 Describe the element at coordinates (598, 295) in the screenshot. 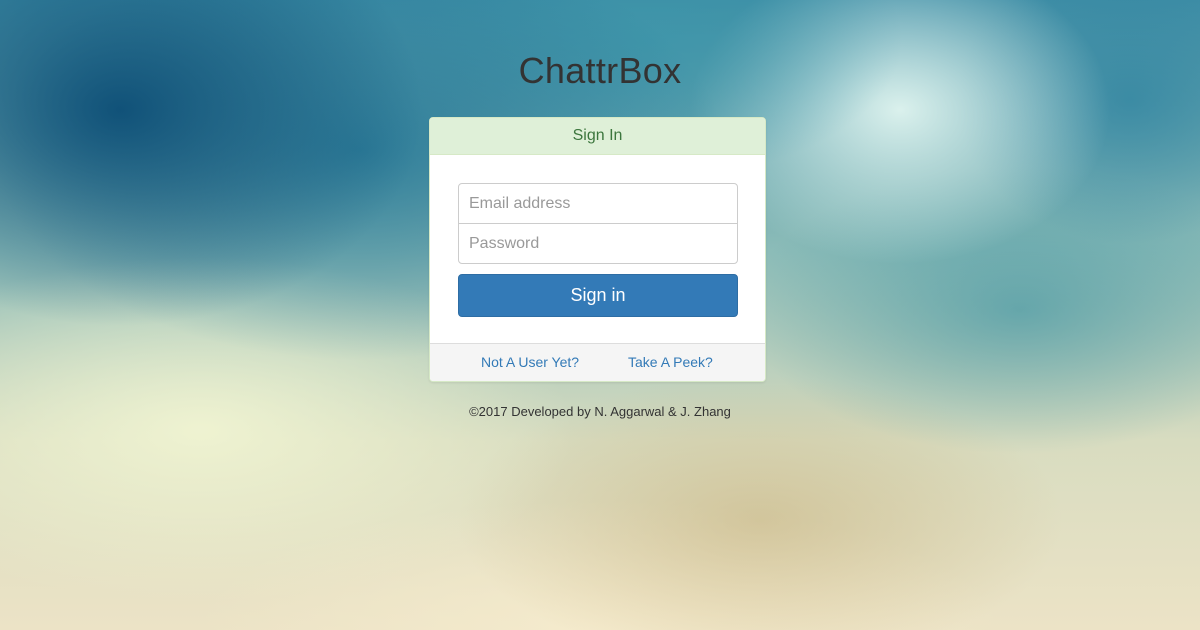

I see `signin-button: Sign in` at that location.